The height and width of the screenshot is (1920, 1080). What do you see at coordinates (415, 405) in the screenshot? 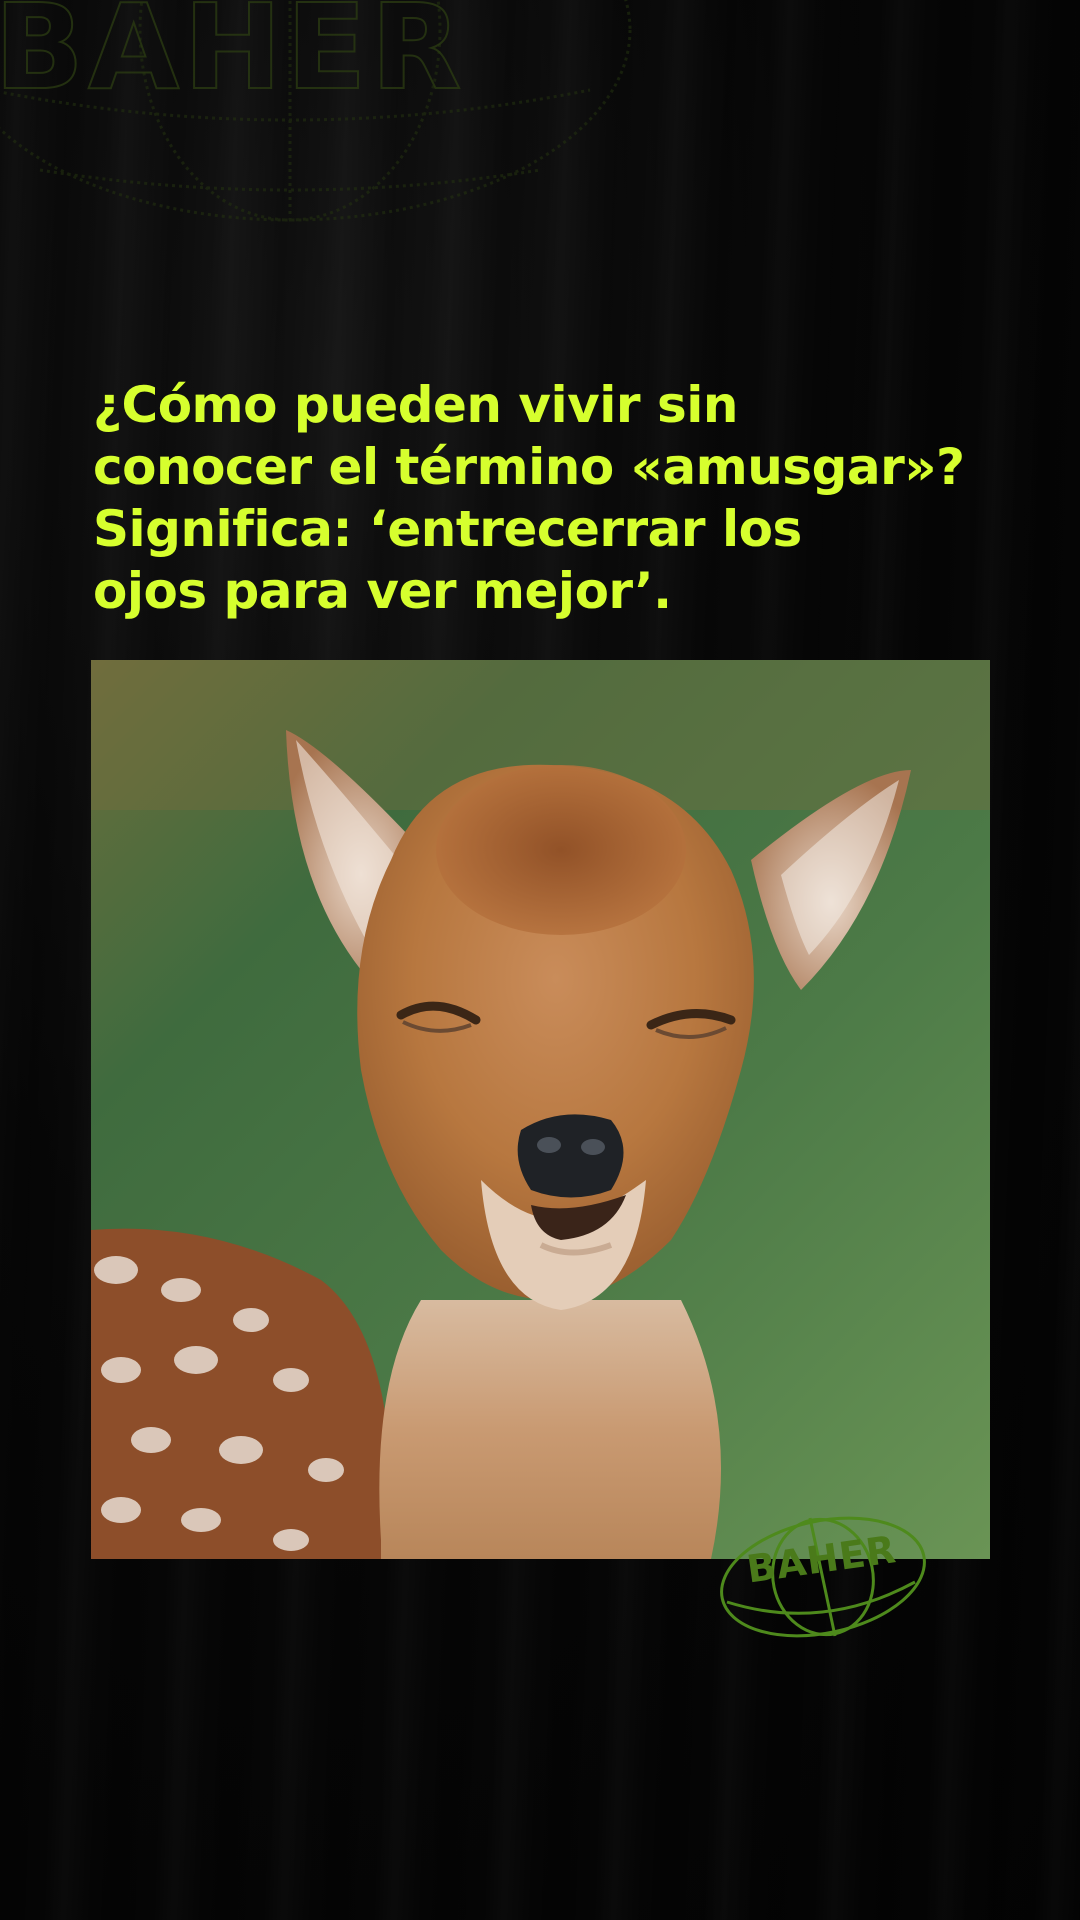
I see `headline-line-1: ¿Cómo pueden vivir sin` at bounding box center [415, 405].